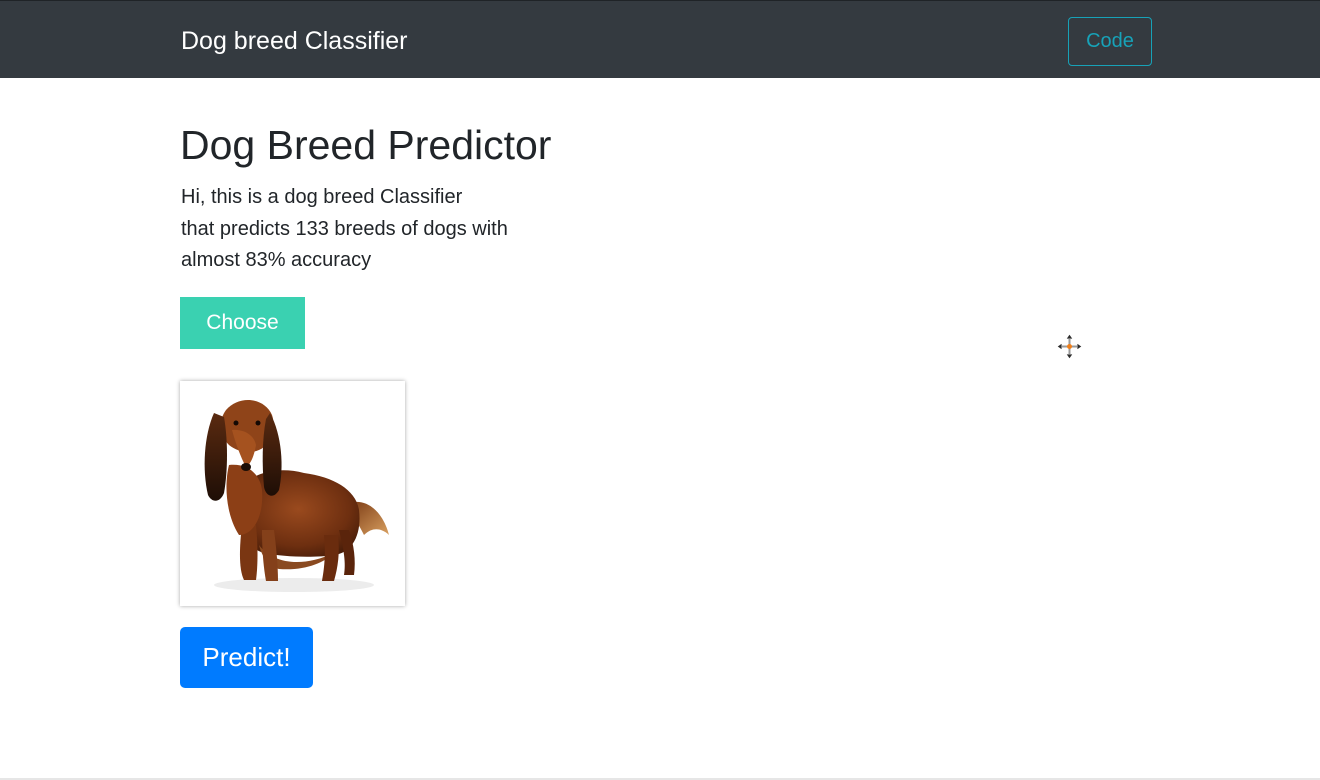 The height and width of the screenshot is (780, 1320). I want to click on choose-button: Choose, so click(242, 323).